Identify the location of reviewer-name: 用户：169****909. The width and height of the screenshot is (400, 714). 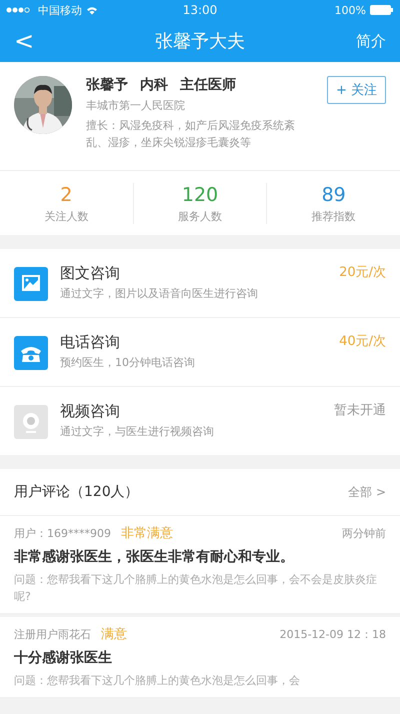
(62, 533).